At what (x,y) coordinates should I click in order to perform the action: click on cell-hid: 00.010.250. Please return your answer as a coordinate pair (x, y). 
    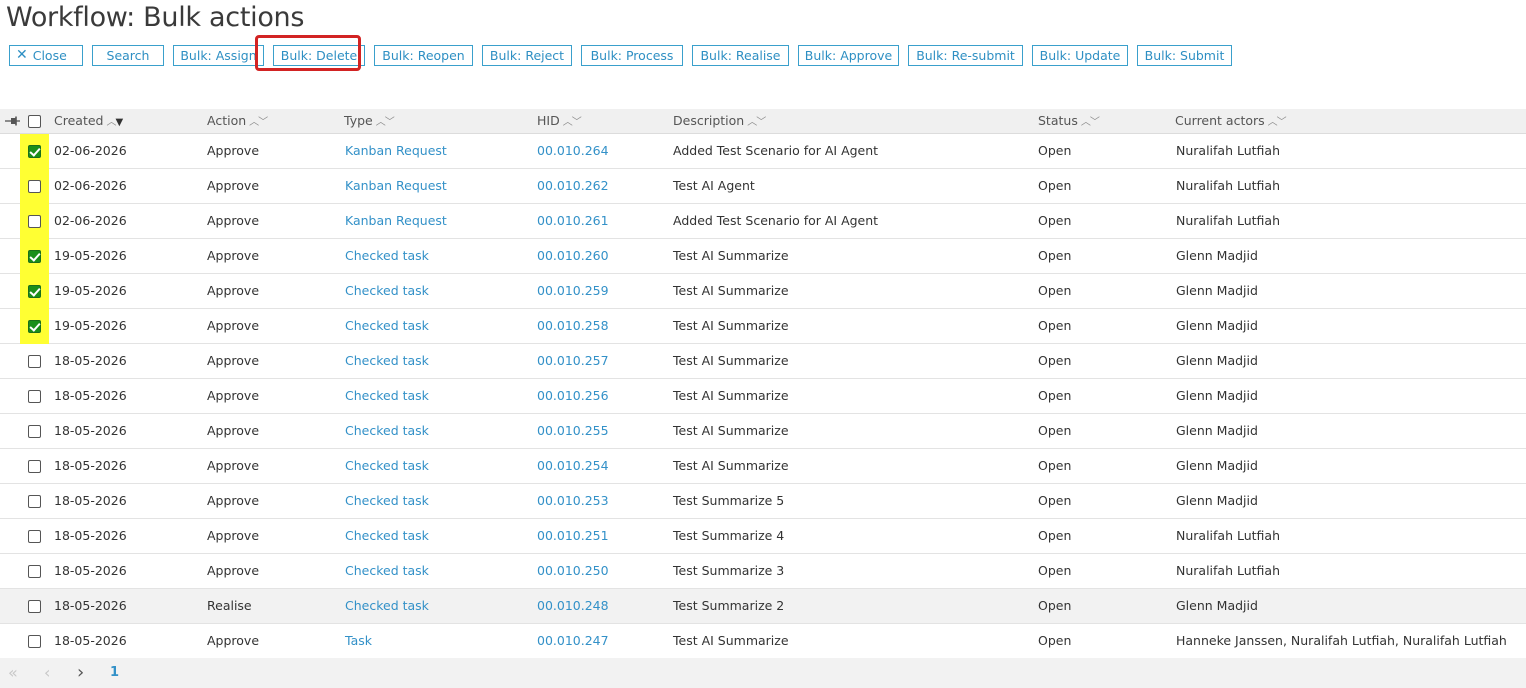
    Looking at the image, I should click on (573, 571).